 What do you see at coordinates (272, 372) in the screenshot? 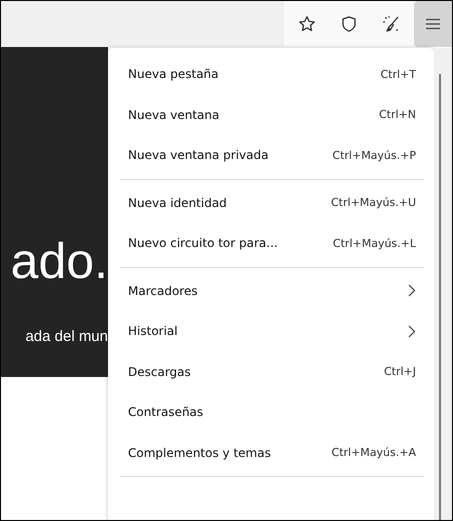
I see `menu-item: Descargas Ctrl+J` at bounding box center [272, 372].